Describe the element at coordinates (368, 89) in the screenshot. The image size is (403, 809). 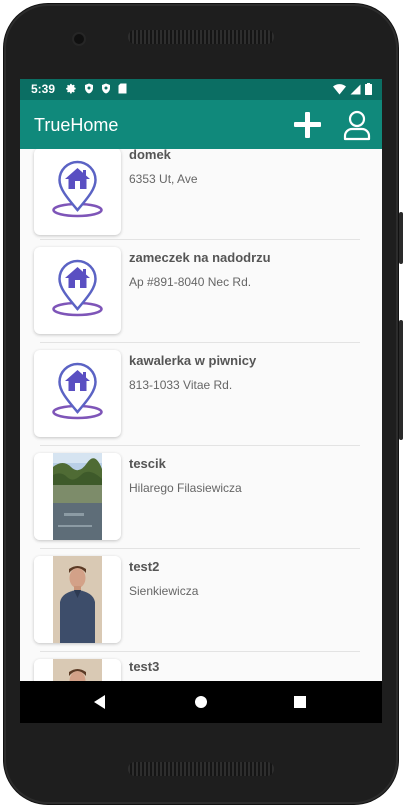
I see `battery-icon` at that location.